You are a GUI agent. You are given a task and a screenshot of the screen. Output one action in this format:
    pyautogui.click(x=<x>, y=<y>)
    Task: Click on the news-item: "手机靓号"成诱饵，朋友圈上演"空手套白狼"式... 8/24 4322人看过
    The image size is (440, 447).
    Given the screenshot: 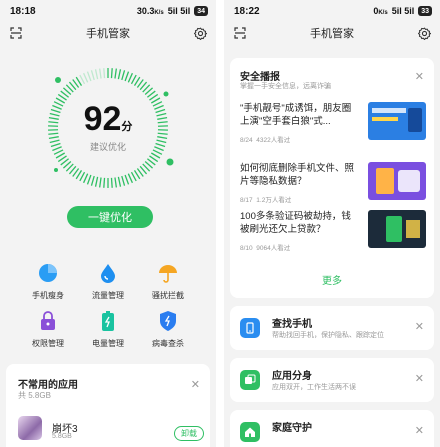 What is the action you would take?
    pyautogui.click(x=333, y=124)
    